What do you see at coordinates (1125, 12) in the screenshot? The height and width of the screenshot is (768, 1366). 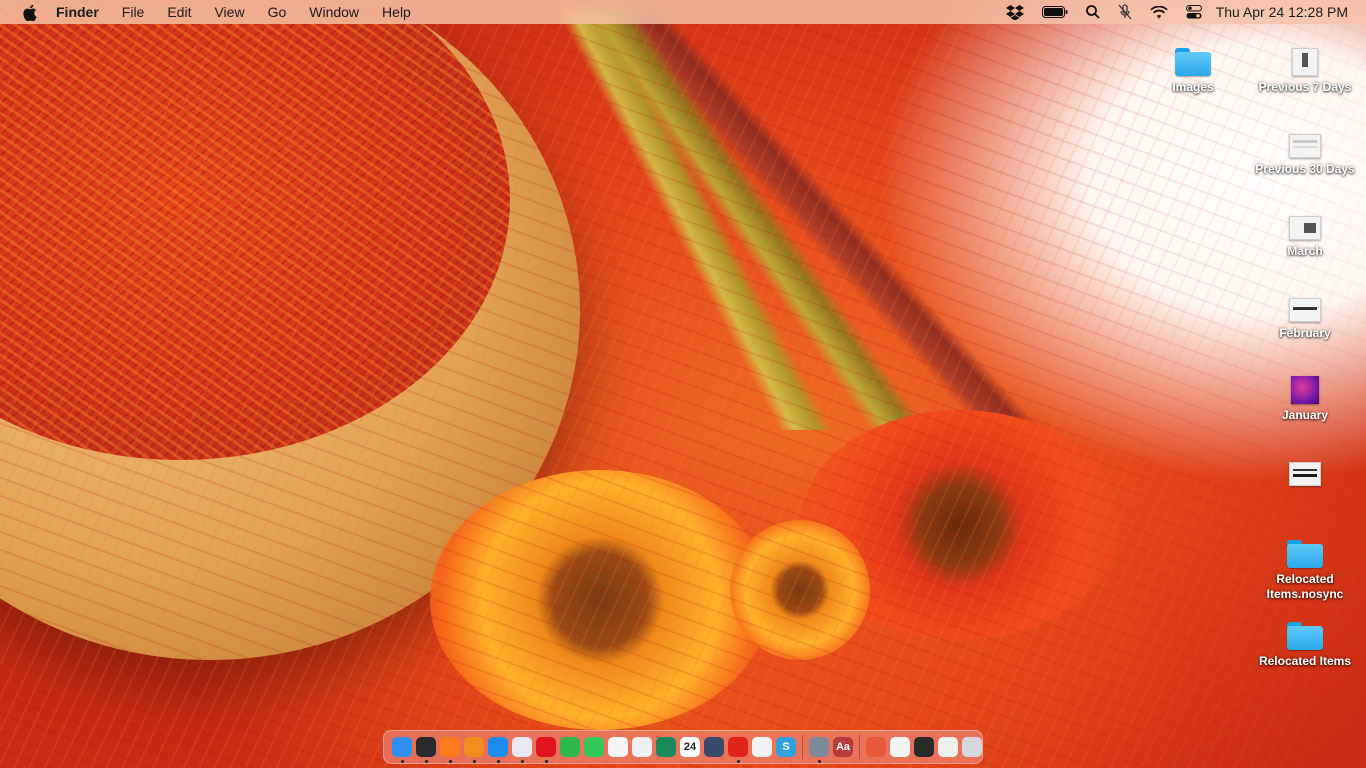 I see `microphone-off-icon` at bounding box center [1125, 12].